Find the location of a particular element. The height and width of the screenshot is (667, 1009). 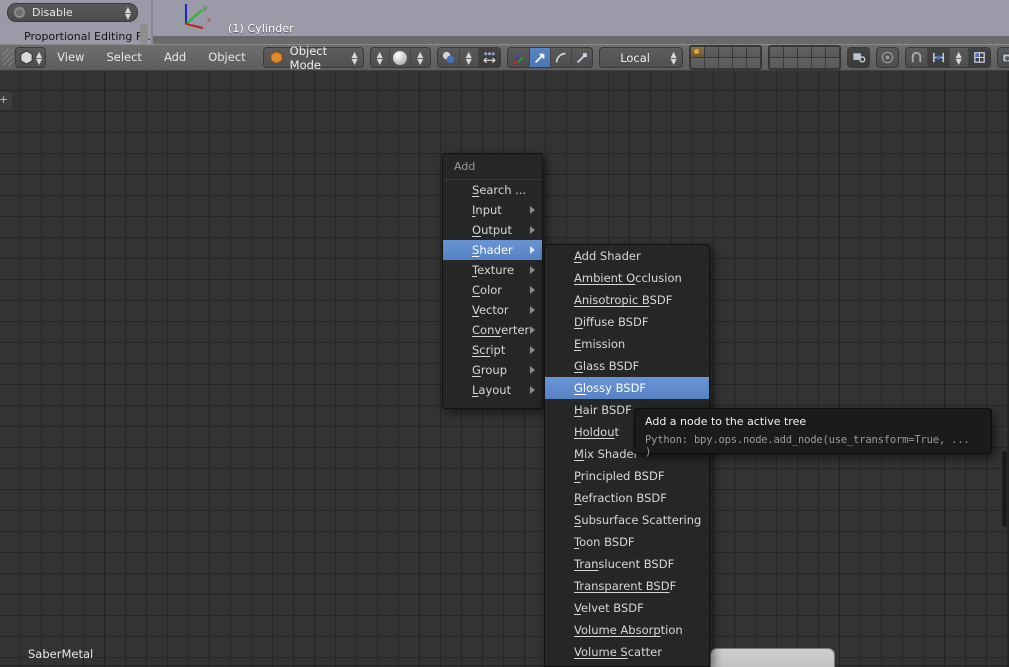

pivot-group: ▲ ▼ is located at coordinates (468, 57).